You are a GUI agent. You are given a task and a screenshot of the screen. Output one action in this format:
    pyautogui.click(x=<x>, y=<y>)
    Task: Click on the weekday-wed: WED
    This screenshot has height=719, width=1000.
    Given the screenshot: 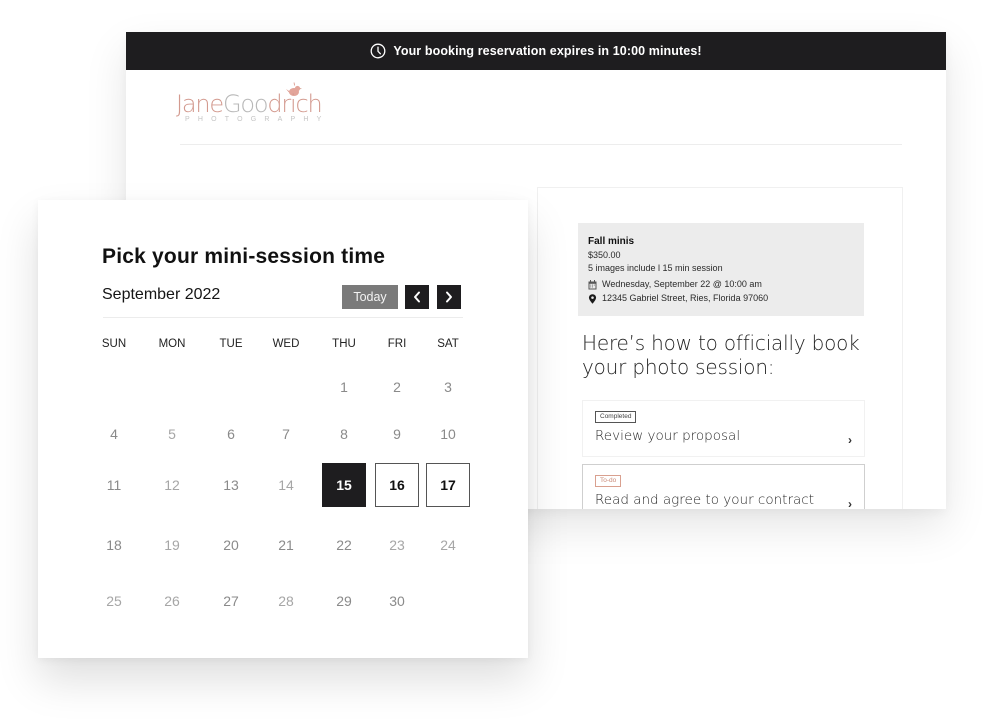 What is the action you would take?
    pyautogui.click(x=286, y=344)
    